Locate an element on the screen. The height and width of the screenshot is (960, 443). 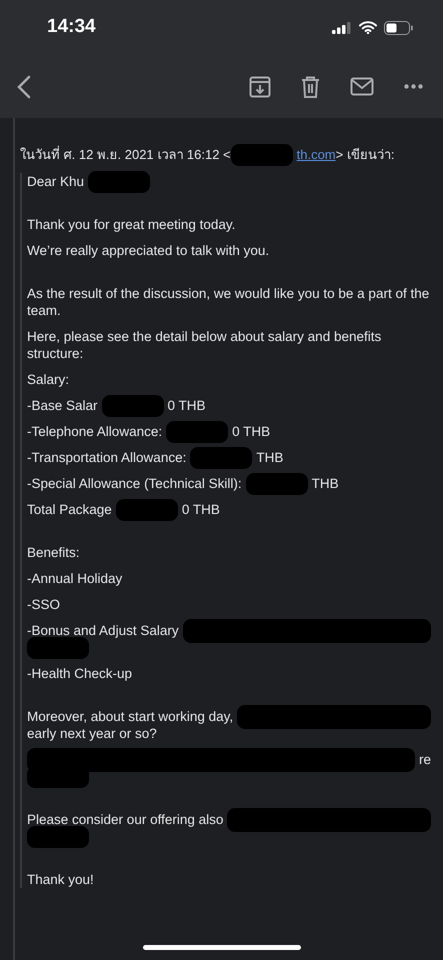
text: -Base Salar is located at coordinates (62, 405).